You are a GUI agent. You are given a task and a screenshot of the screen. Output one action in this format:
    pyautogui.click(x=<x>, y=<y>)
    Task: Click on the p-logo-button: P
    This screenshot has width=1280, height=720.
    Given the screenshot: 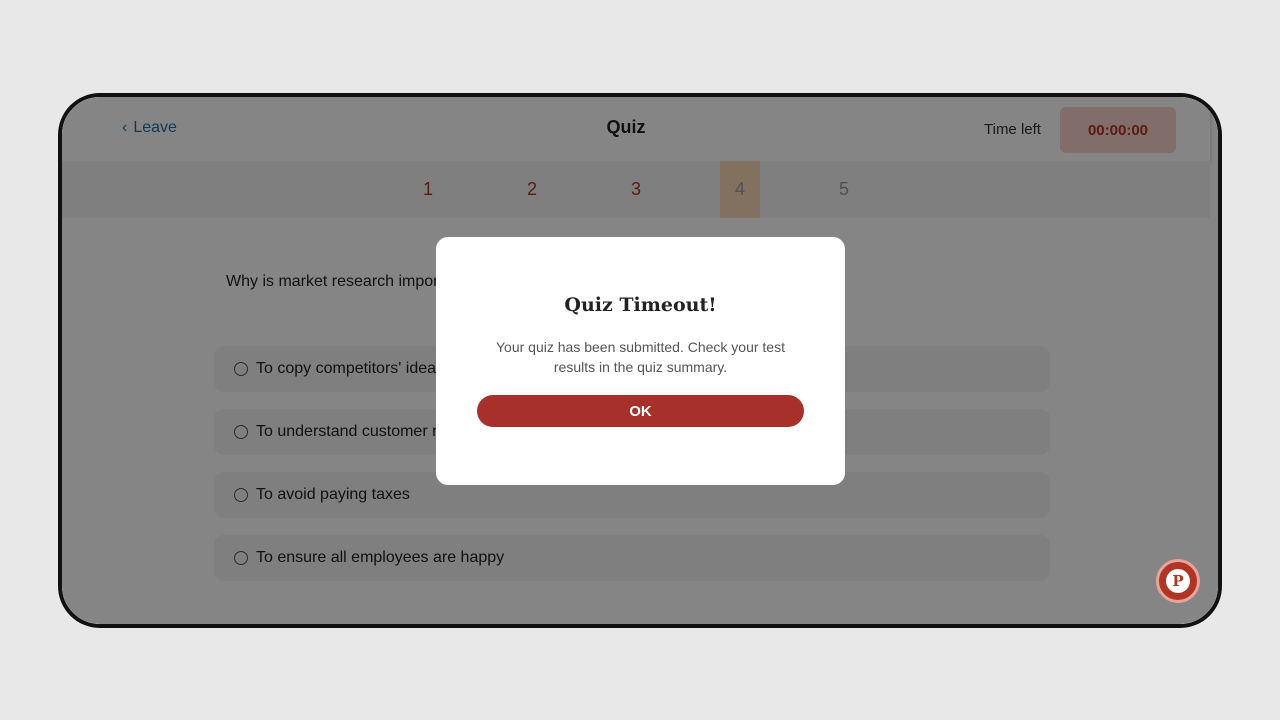 What is the action you would take?
    pyautogui.click(x=1178, y=581)
    